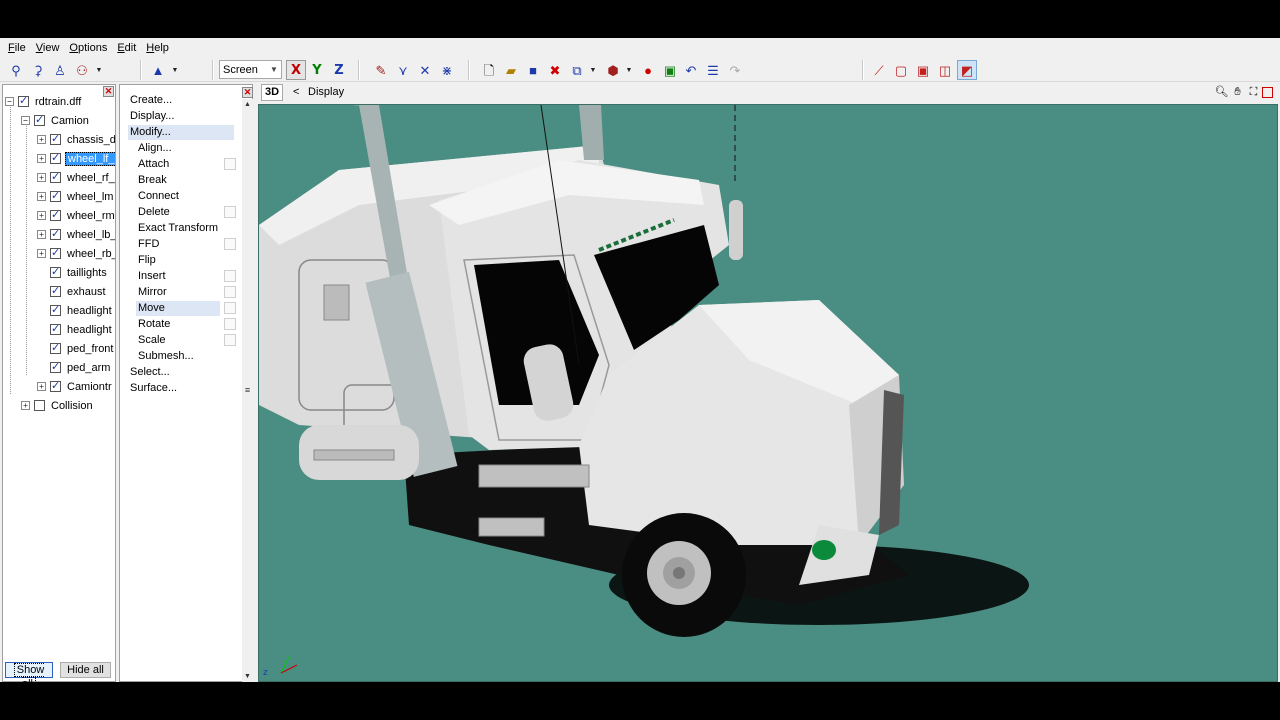 The image size is (1280, 720). Describe the element at coordinates (533, 70) in the screenshot. I see `save-icon: ■` at that location.